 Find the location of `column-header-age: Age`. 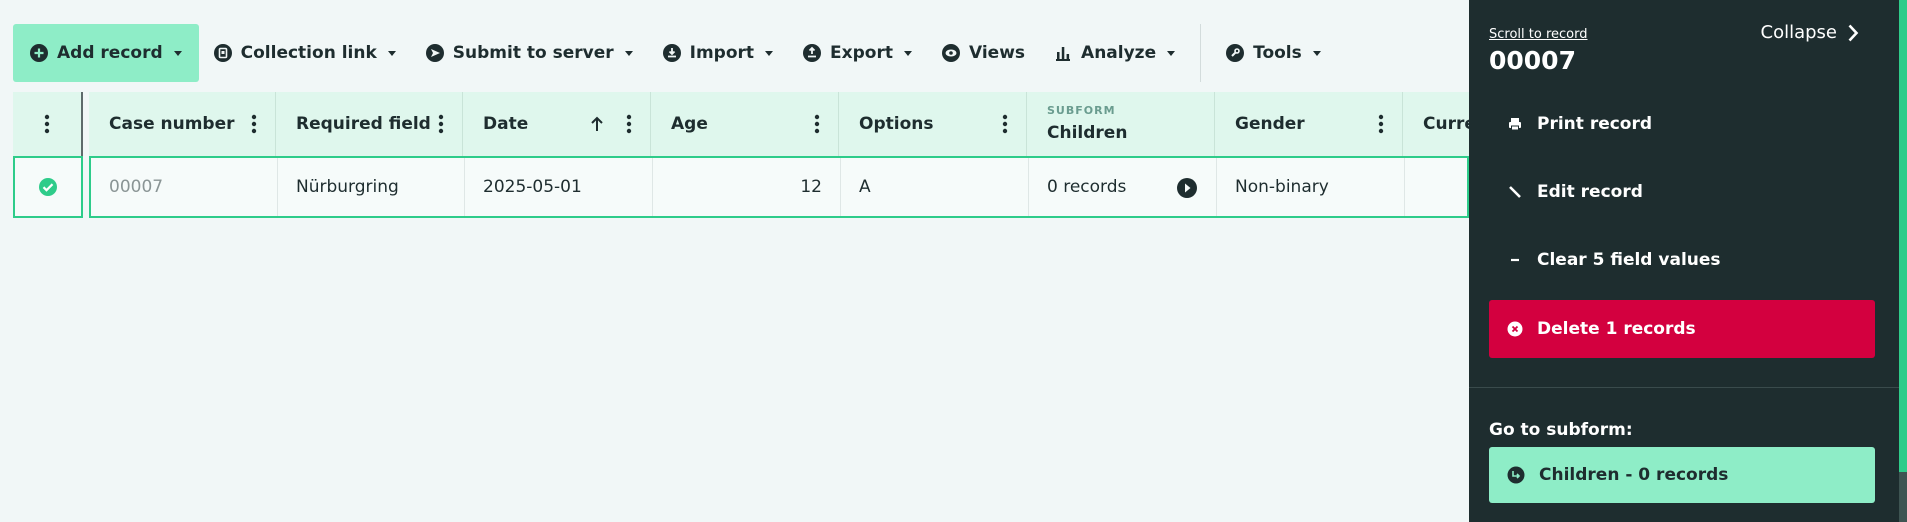

column-header-age: Age is located at coordinates (745, 124).